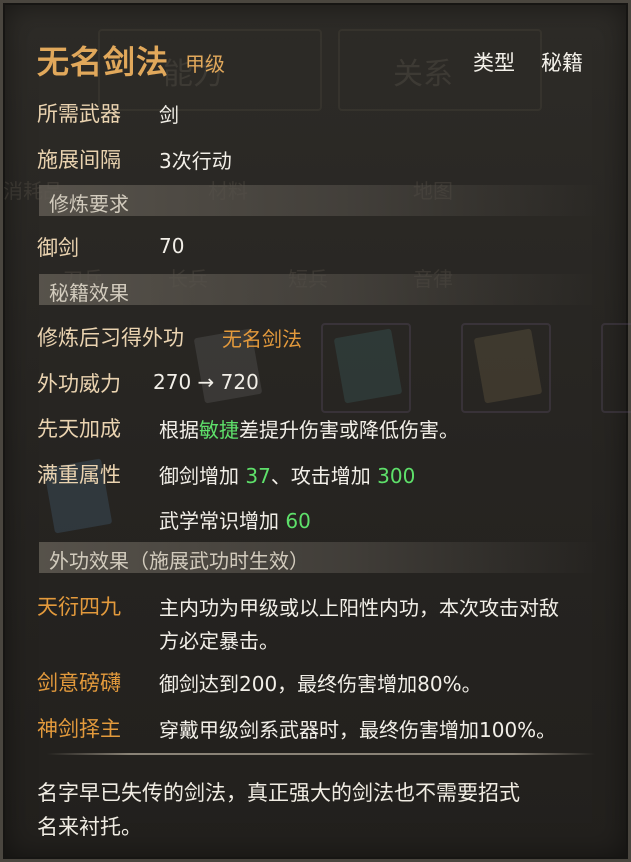 The height and width of the screenshot is (862, 631). What do you see at coordinates (262, 339) in the screenshot?
I see `learn-value: 无名剑法` at bounding box center [262, 339].